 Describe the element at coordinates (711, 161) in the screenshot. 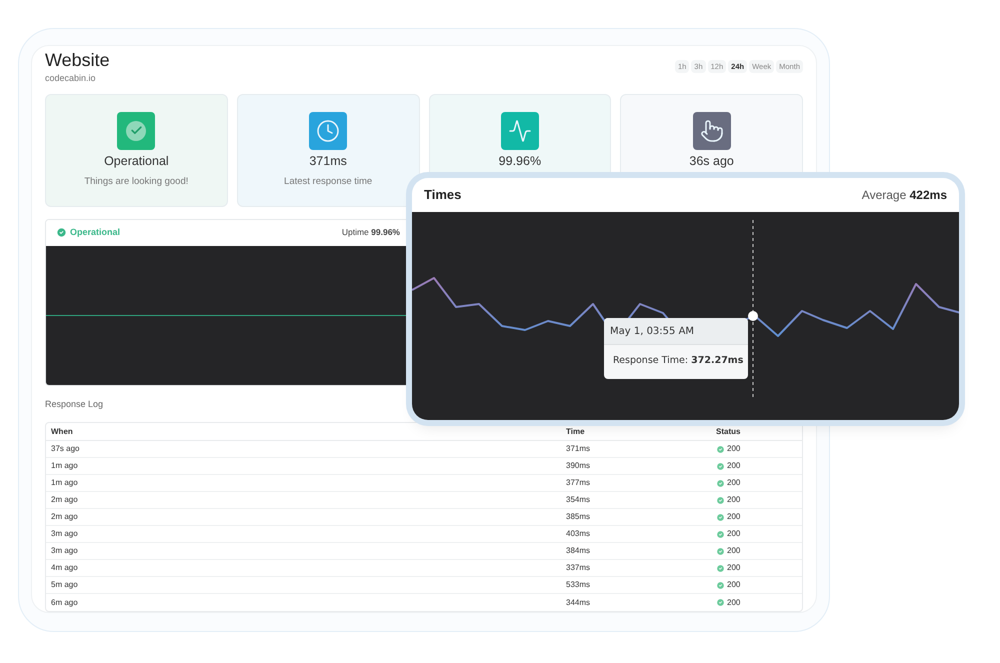

I see `stat-value: 36s ago` at that location.